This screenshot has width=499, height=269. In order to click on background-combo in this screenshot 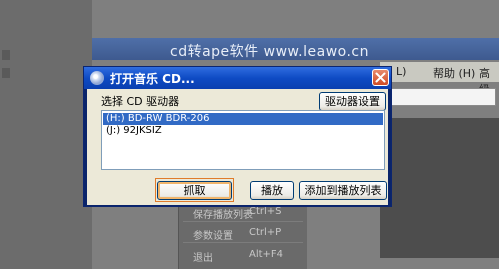, I will do `click(439, 97)`.